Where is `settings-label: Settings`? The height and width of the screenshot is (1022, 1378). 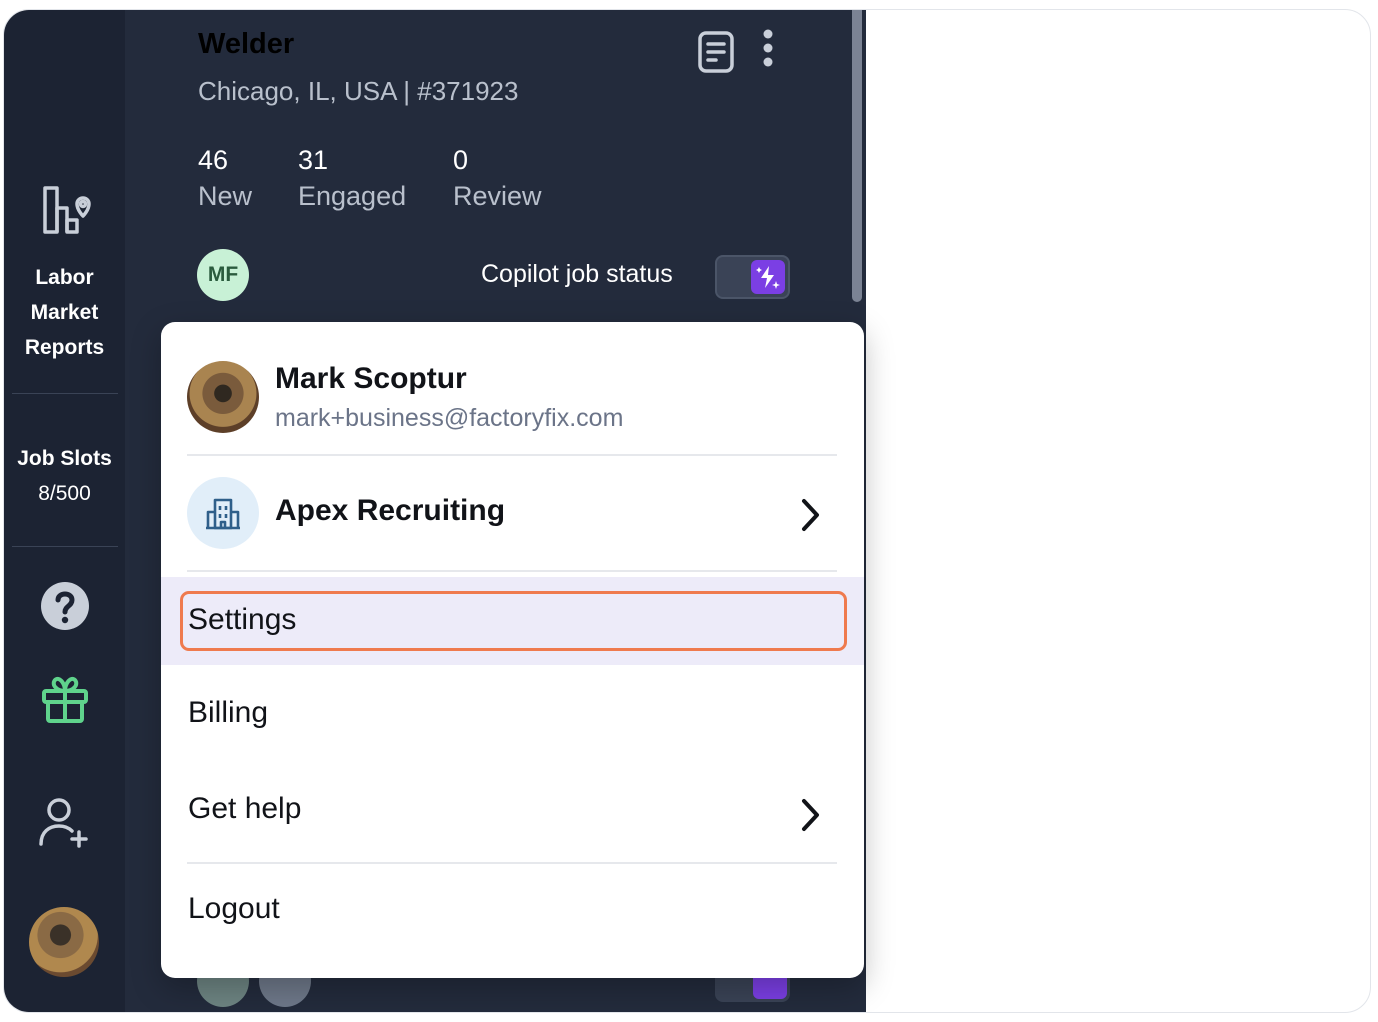 settings-label: Settings is located at coordinates (242, 619).